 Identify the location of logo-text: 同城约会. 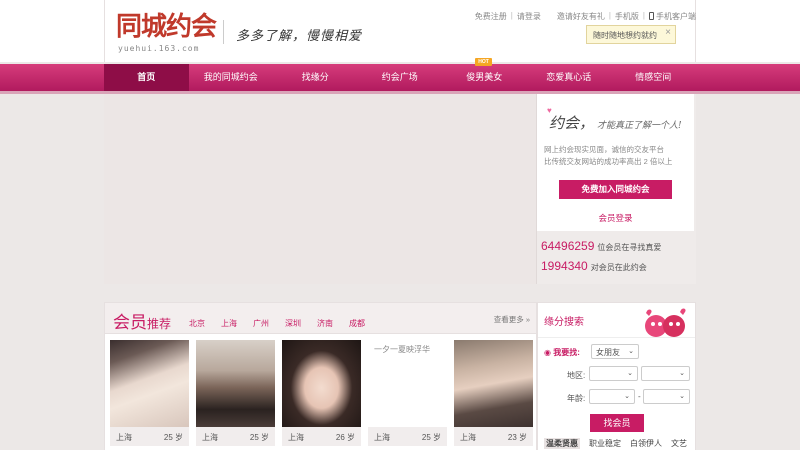
(166, 27).